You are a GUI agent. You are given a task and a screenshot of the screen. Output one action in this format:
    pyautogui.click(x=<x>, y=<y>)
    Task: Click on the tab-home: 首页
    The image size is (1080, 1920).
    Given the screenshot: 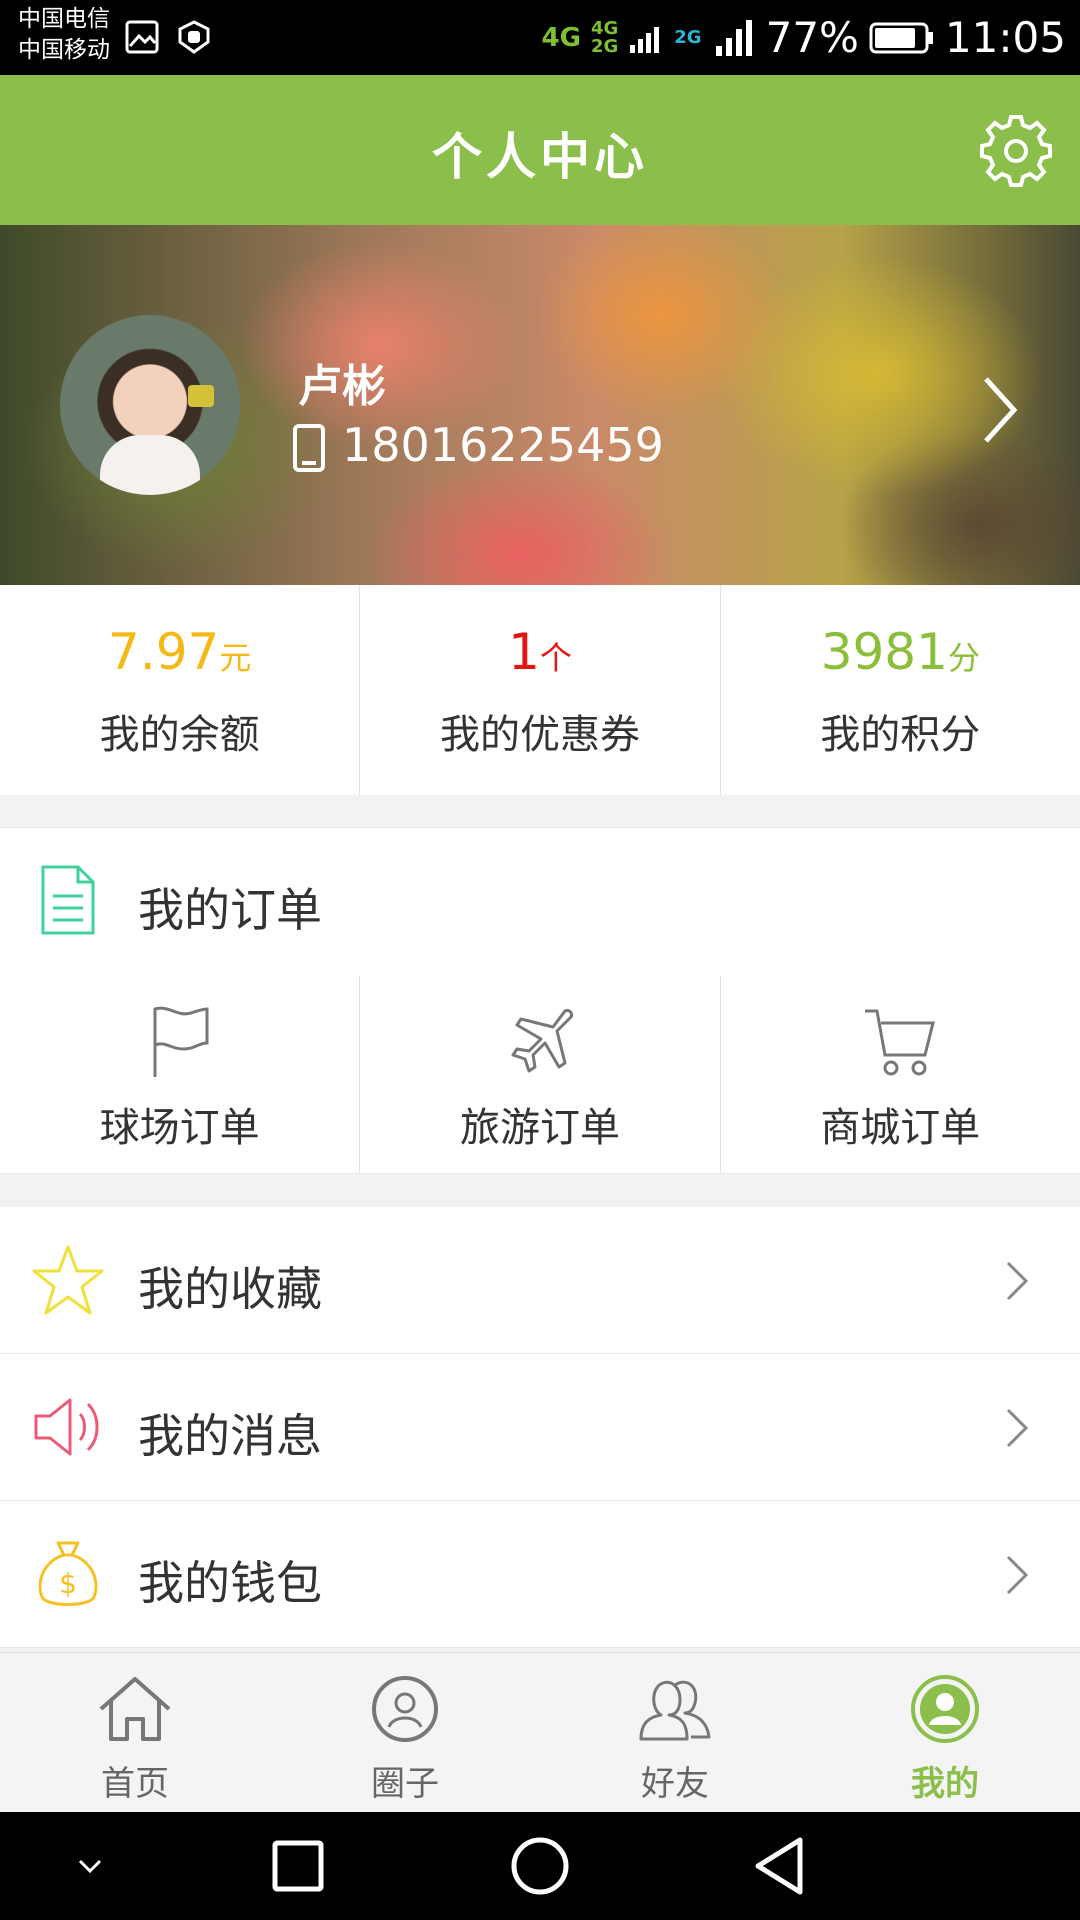 What is the action you would take?
    pyautogui.click(x=135, y=1733)
    